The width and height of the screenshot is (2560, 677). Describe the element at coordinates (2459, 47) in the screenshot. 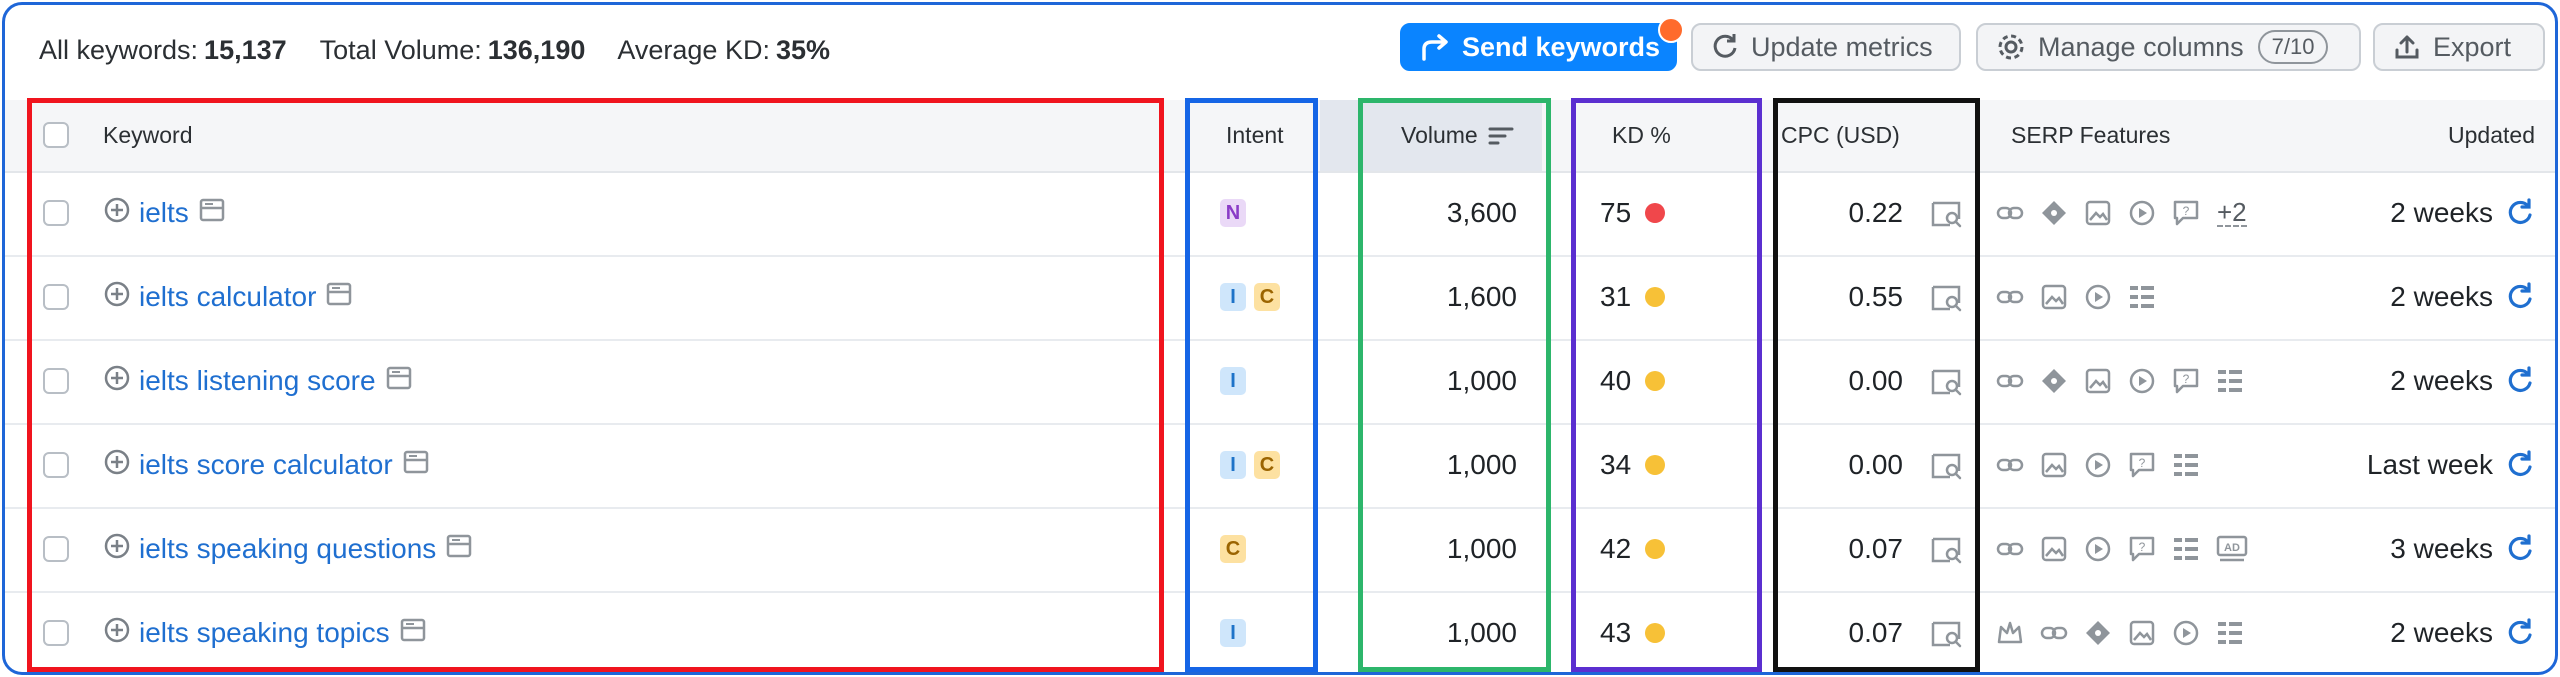

I see `export-button: Export` at that location.